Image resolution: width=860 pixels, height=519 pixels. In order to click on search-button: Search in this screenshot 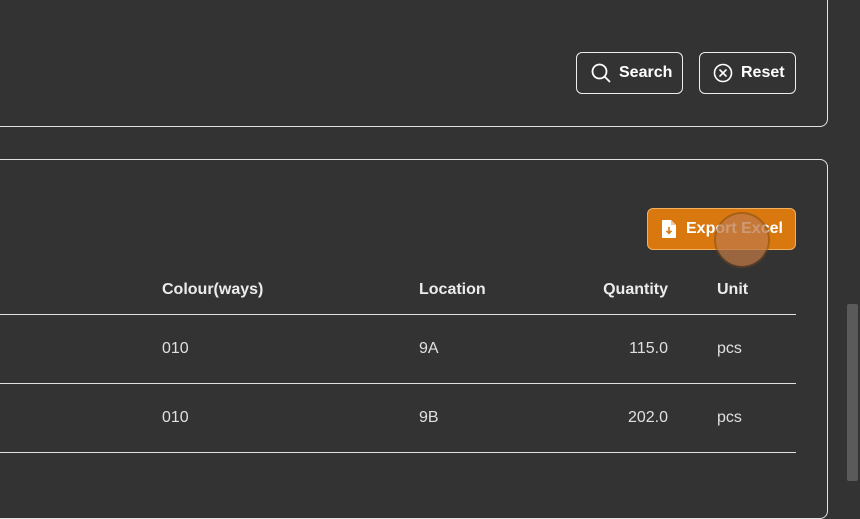, I will do `click(629, 73)`.